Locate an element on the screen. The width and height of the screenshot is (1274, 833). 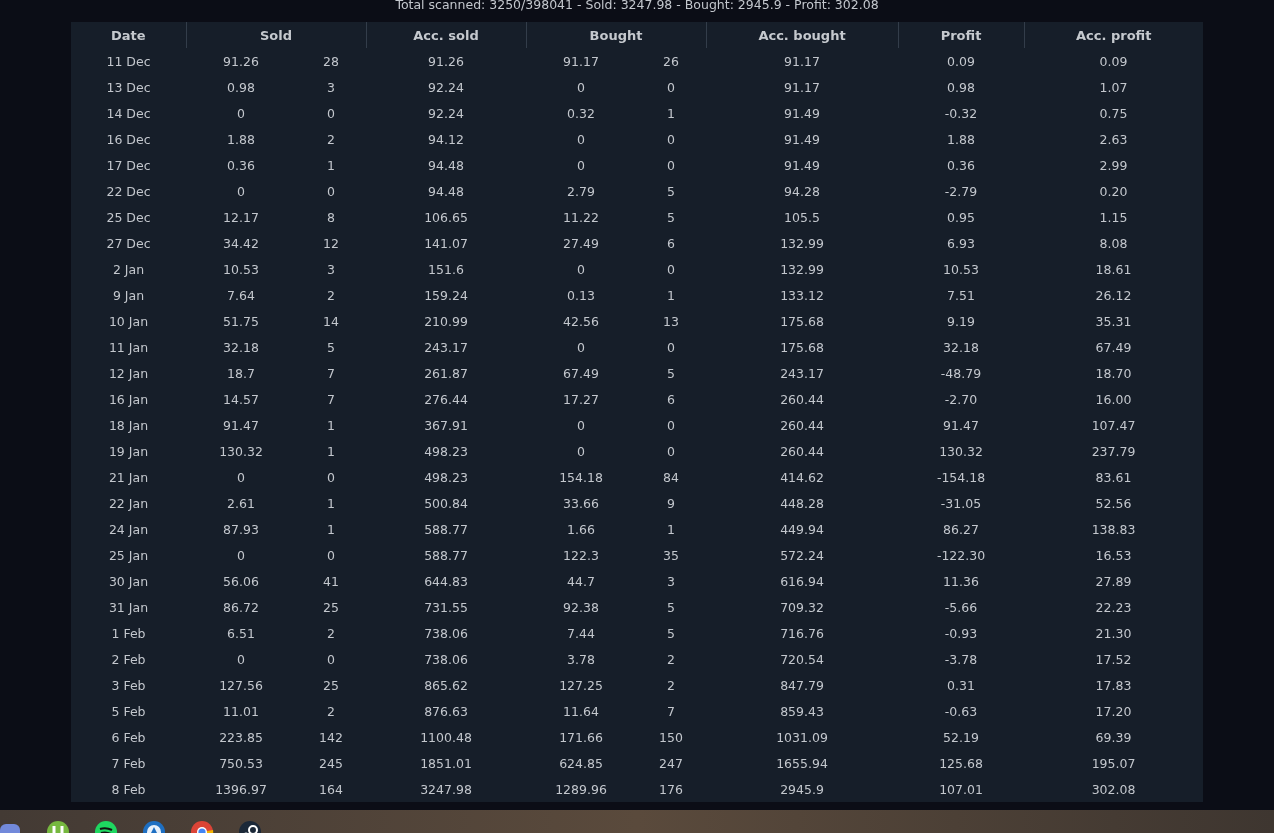
table-cell-text: 2 Jan is located at coordinates (128, 269).